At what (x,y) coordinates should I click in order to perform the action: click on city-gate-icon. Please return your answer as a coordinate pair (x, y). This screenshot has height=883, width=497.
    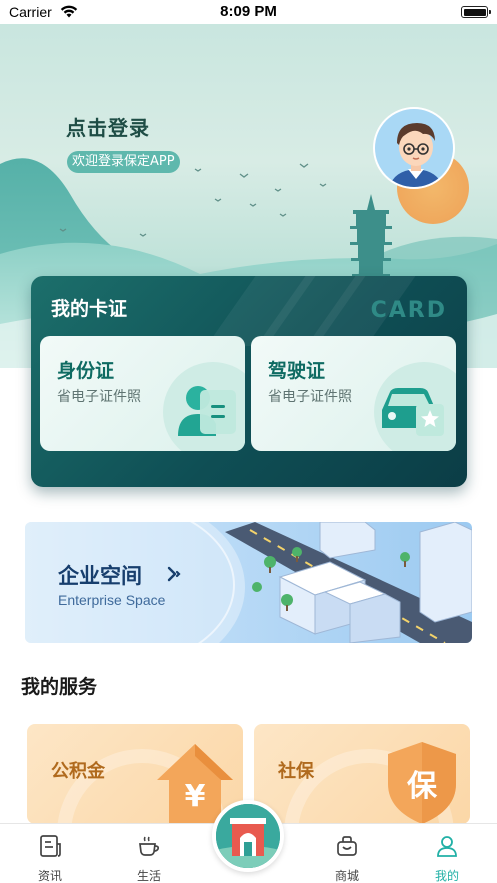
    Looking at the image, I should click on (248, 836).